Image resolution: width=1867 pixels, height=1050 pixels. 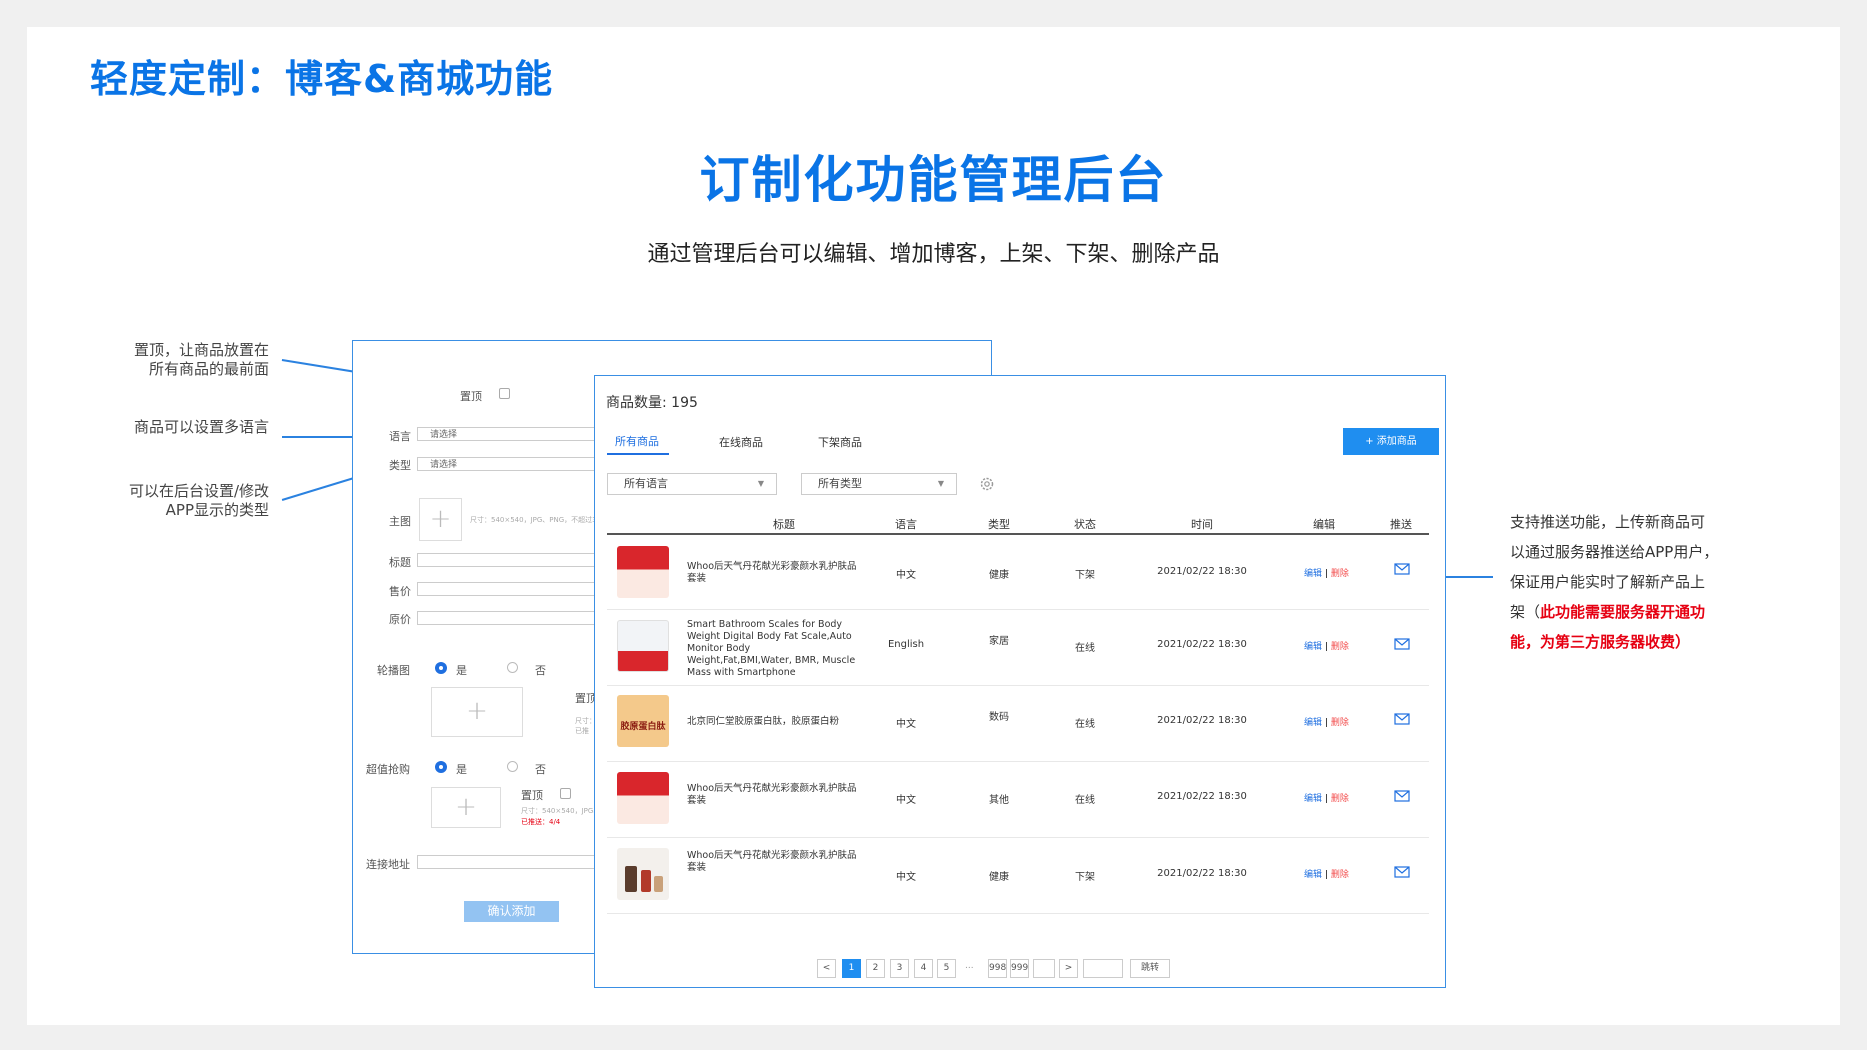 What do you see at coordinates (507, 560) in the screenshot?
I see `title-input` at bounding box center [507, 560].